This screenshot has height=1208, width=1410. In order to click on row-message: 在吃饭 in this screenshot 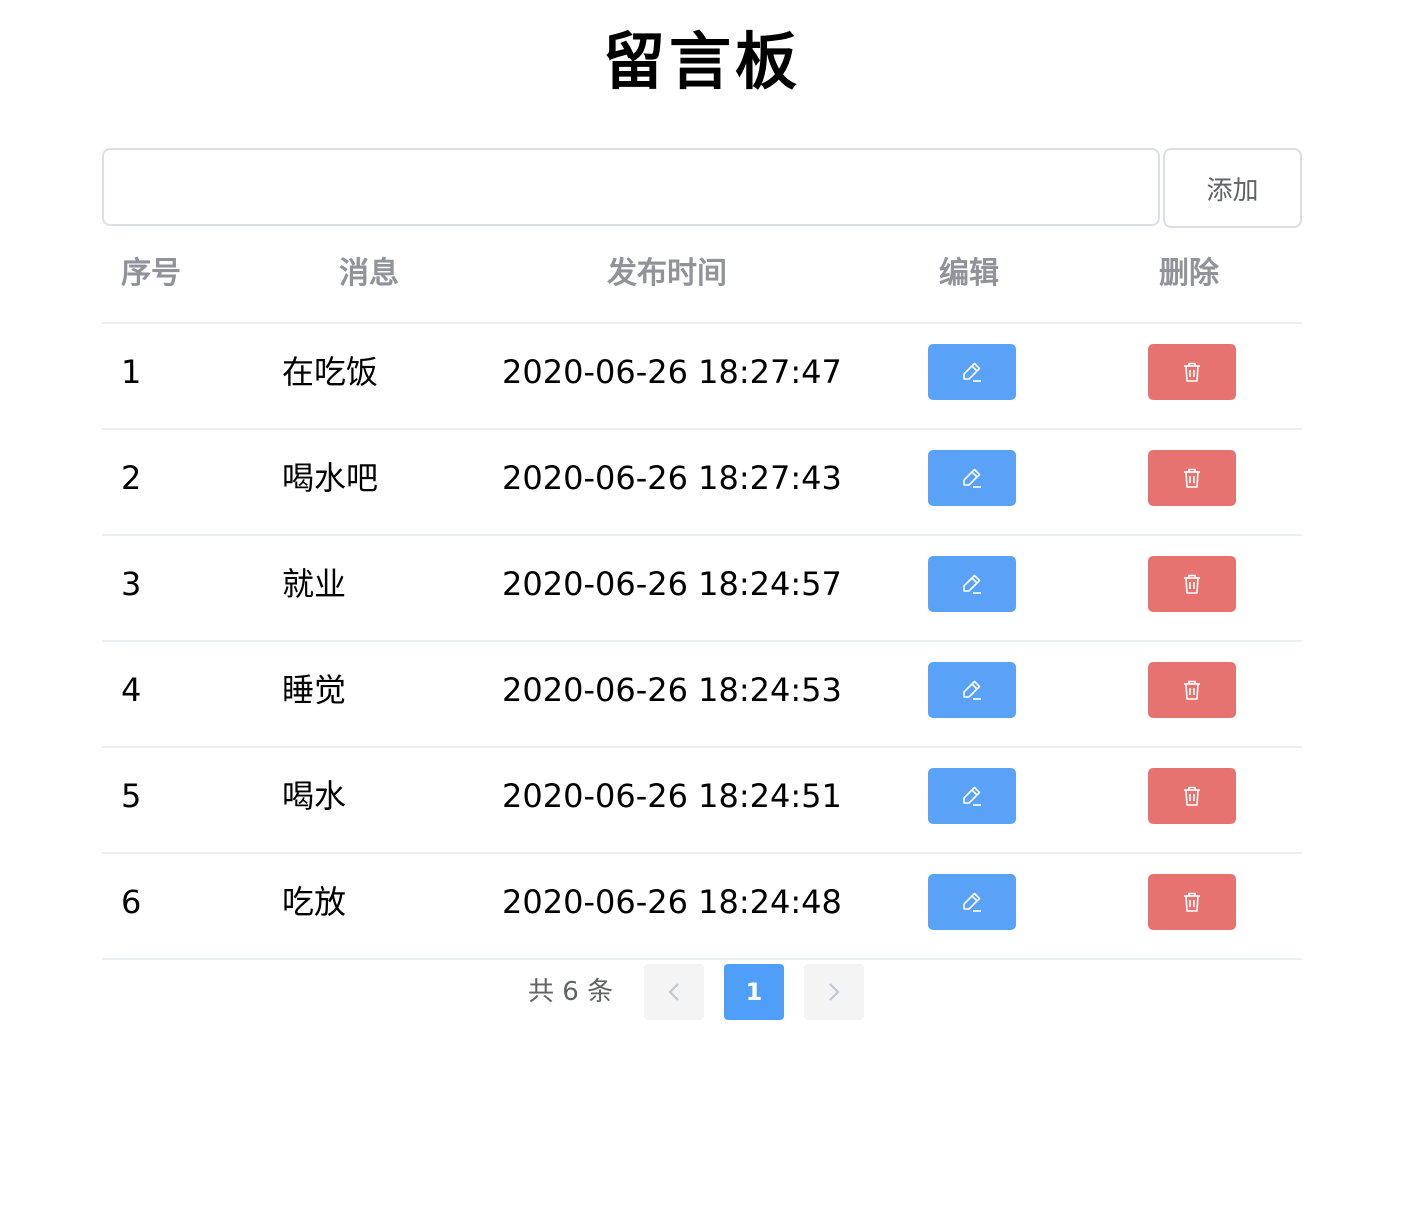, I will do `click(330, 372)`.